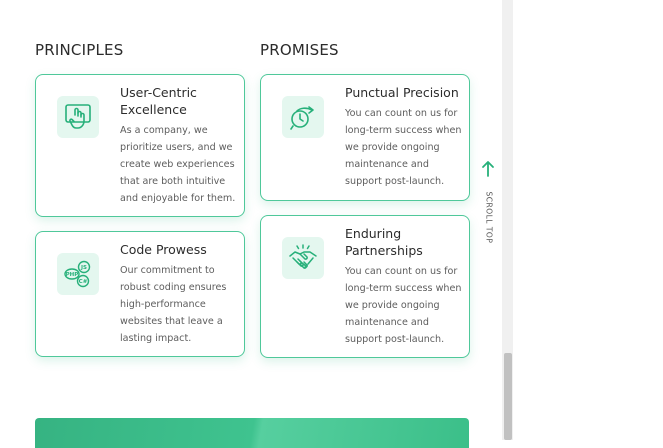 This screenshot has height=448, width=663. Describe the element at coordinates (78, 117) in the screenshot. I see `touch-screen-icon` at that location.